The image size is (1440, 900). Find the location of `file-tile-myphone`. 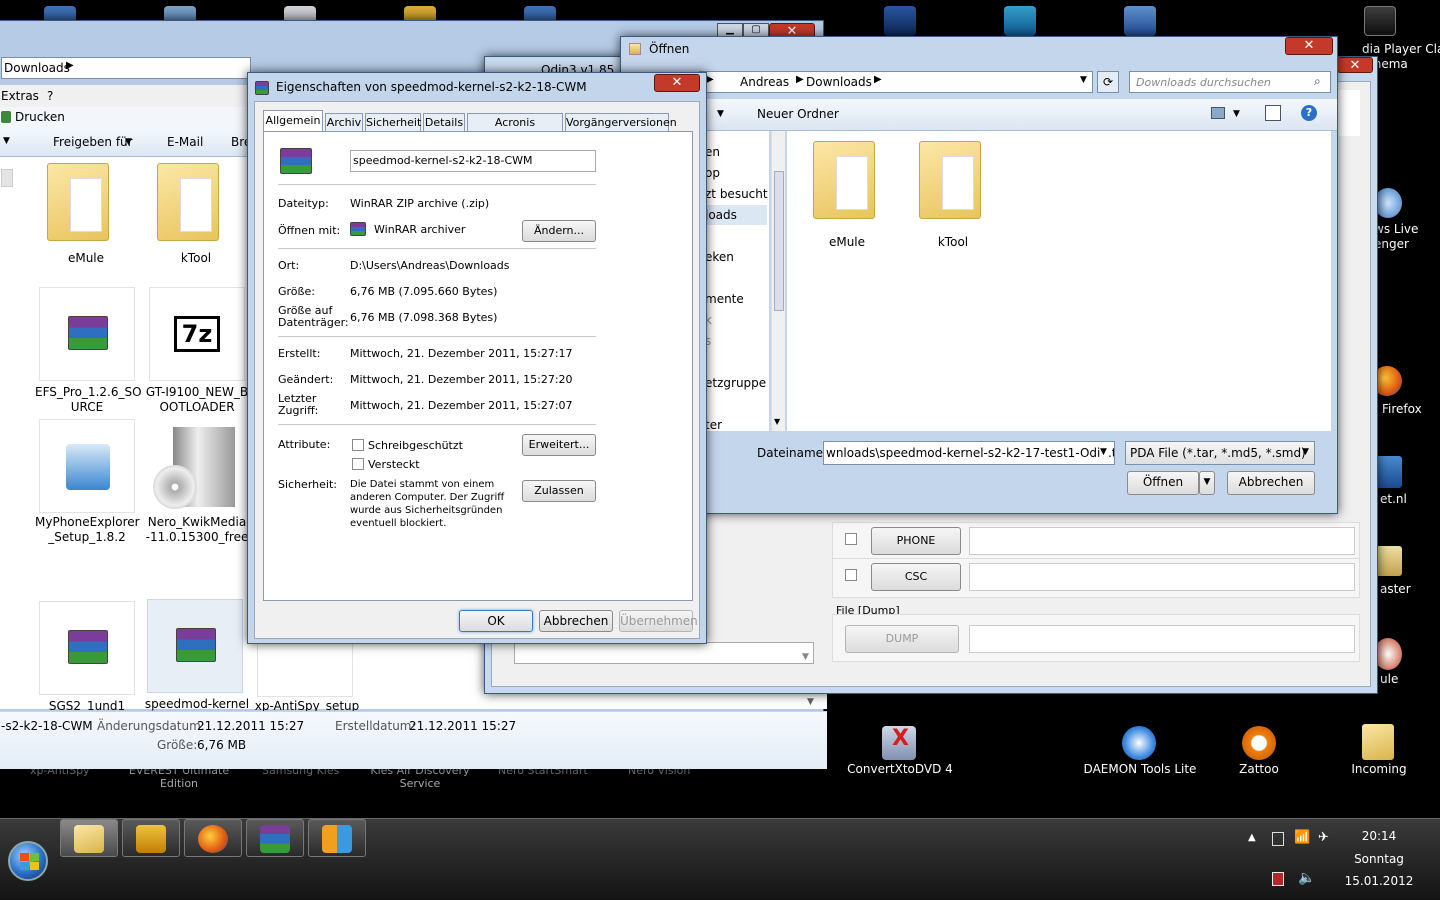

file-tile-myphone is located at coordinates (87, 466).